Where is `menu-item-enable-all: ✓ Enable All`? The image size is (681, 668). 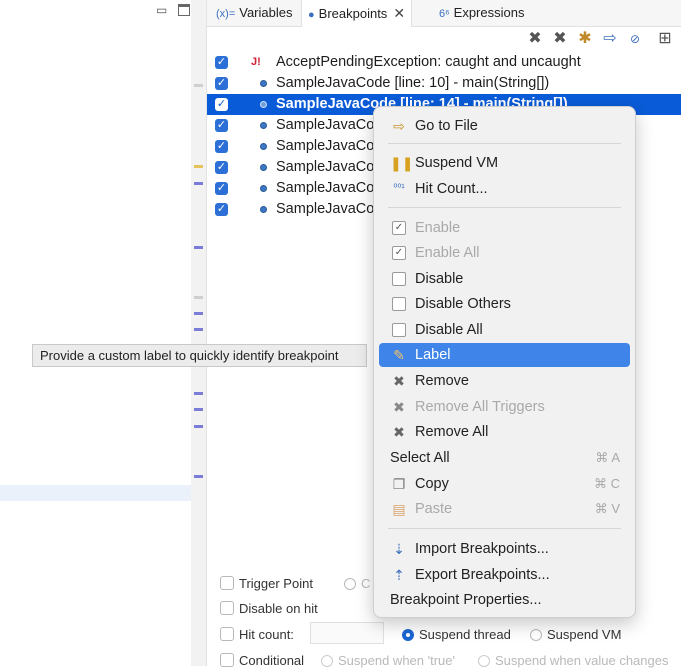 menu-item-enable-all: ✓ Enable All is located at coordinates (504, 253).